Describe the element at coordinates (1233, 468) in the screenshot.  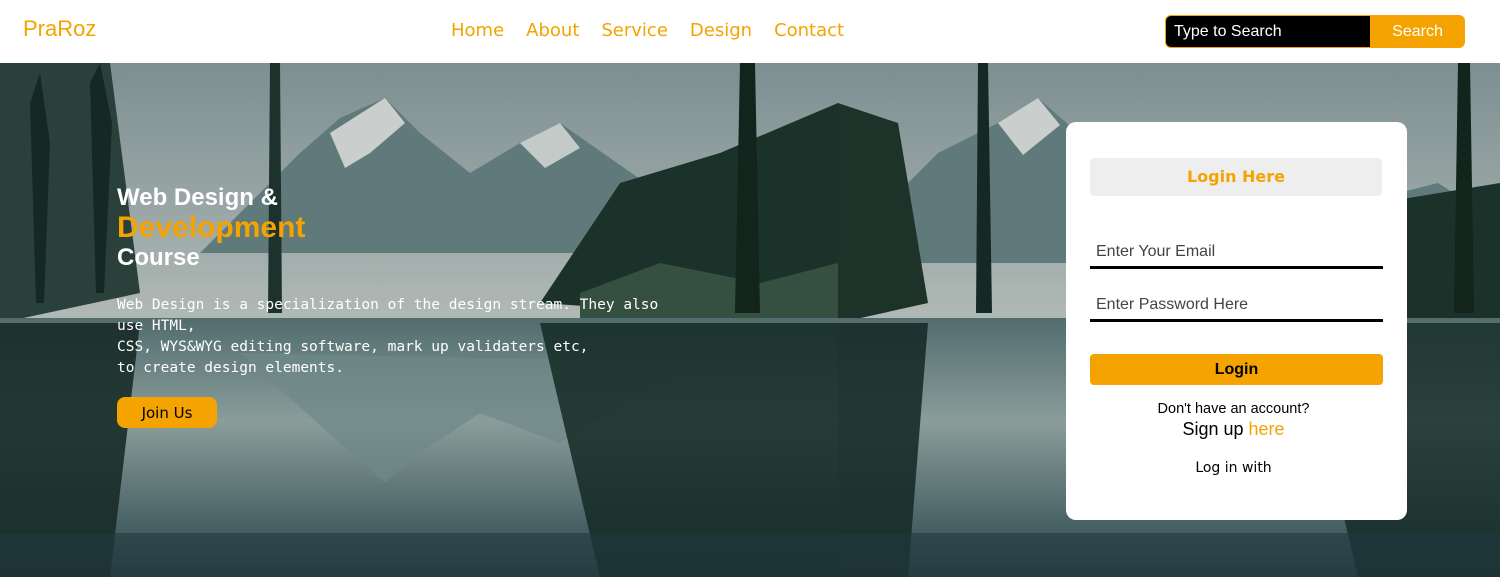
I see `login-with-text: Log in with` at that location.